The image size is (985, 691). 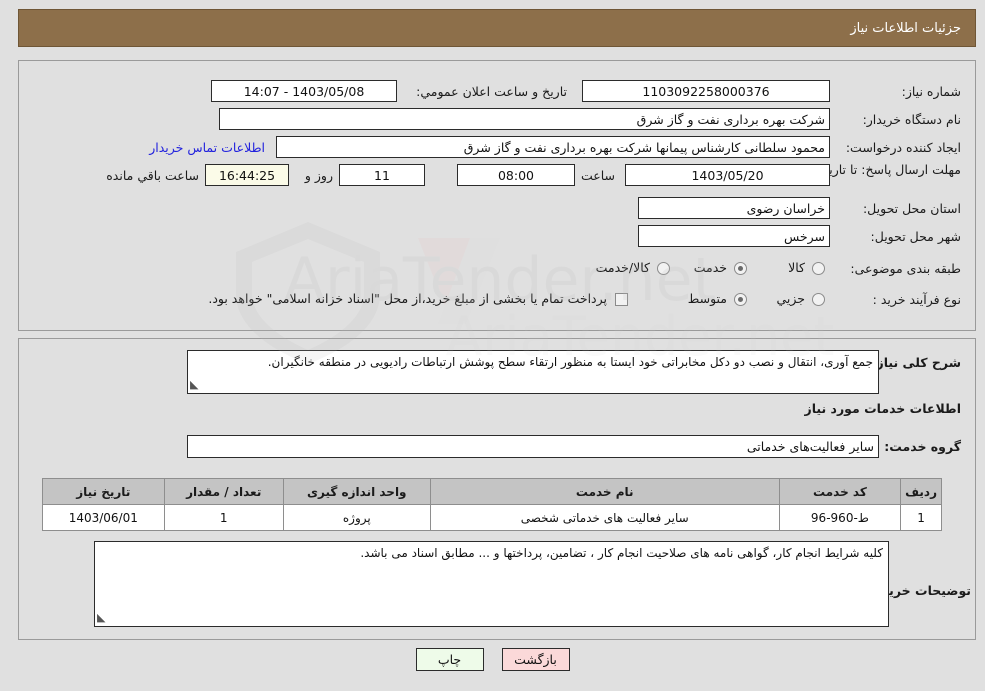 What do you see at coordinates (516, 175) in the screenshot?
I see `deadline-hour-field: 08:00` at bounding box center [516, 175].